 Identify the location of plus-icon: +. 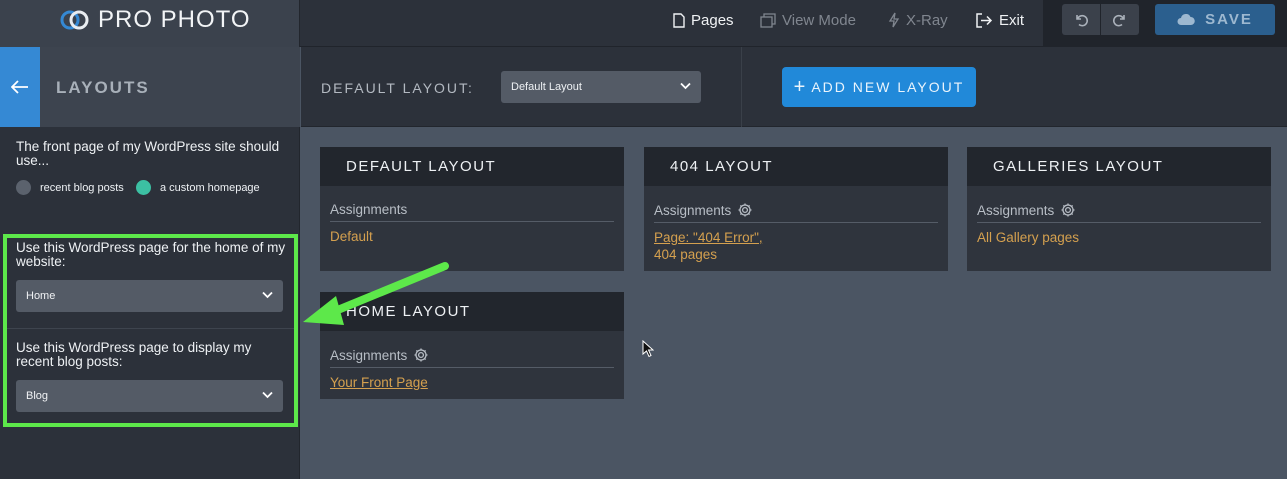
(799, 86).